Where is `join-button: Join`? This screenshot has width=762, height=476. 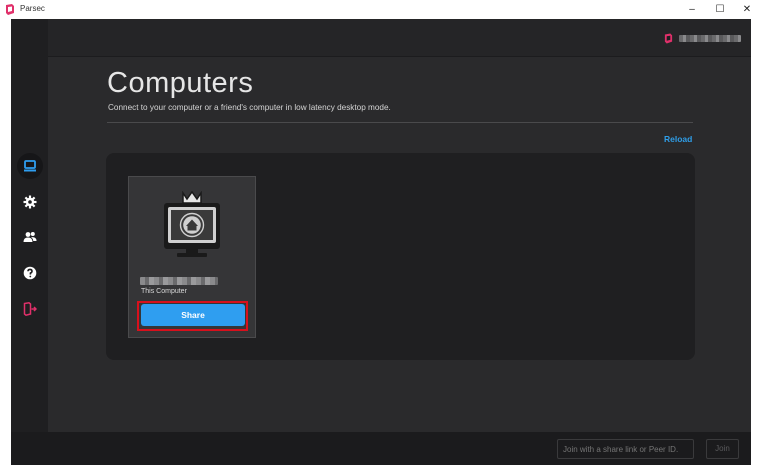 join-button: Join is located at coordinates (722, 449).